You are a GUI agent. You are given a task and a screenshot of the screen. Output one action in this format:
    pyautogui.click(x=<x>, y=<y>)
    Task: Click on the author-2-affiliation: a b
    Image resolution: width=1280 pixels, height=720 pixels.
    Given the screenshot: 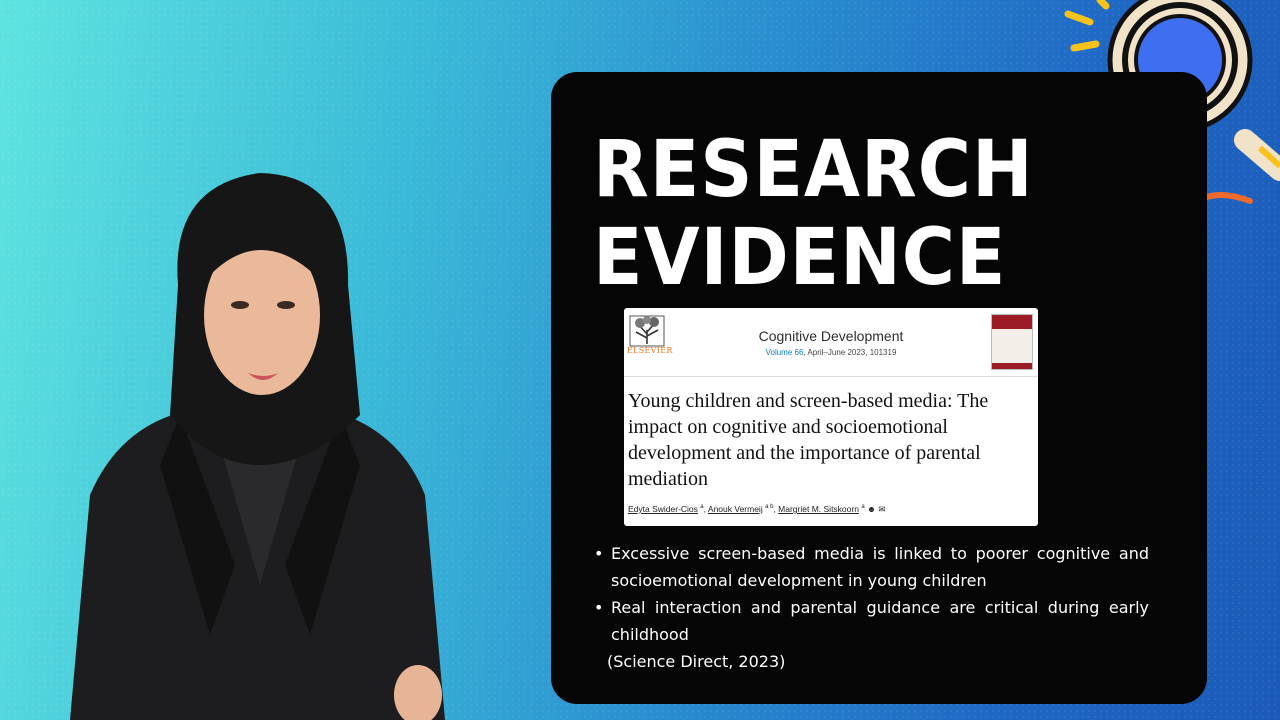 What is the action you would take?
    pyautogui.click(x=769, y=507)
    